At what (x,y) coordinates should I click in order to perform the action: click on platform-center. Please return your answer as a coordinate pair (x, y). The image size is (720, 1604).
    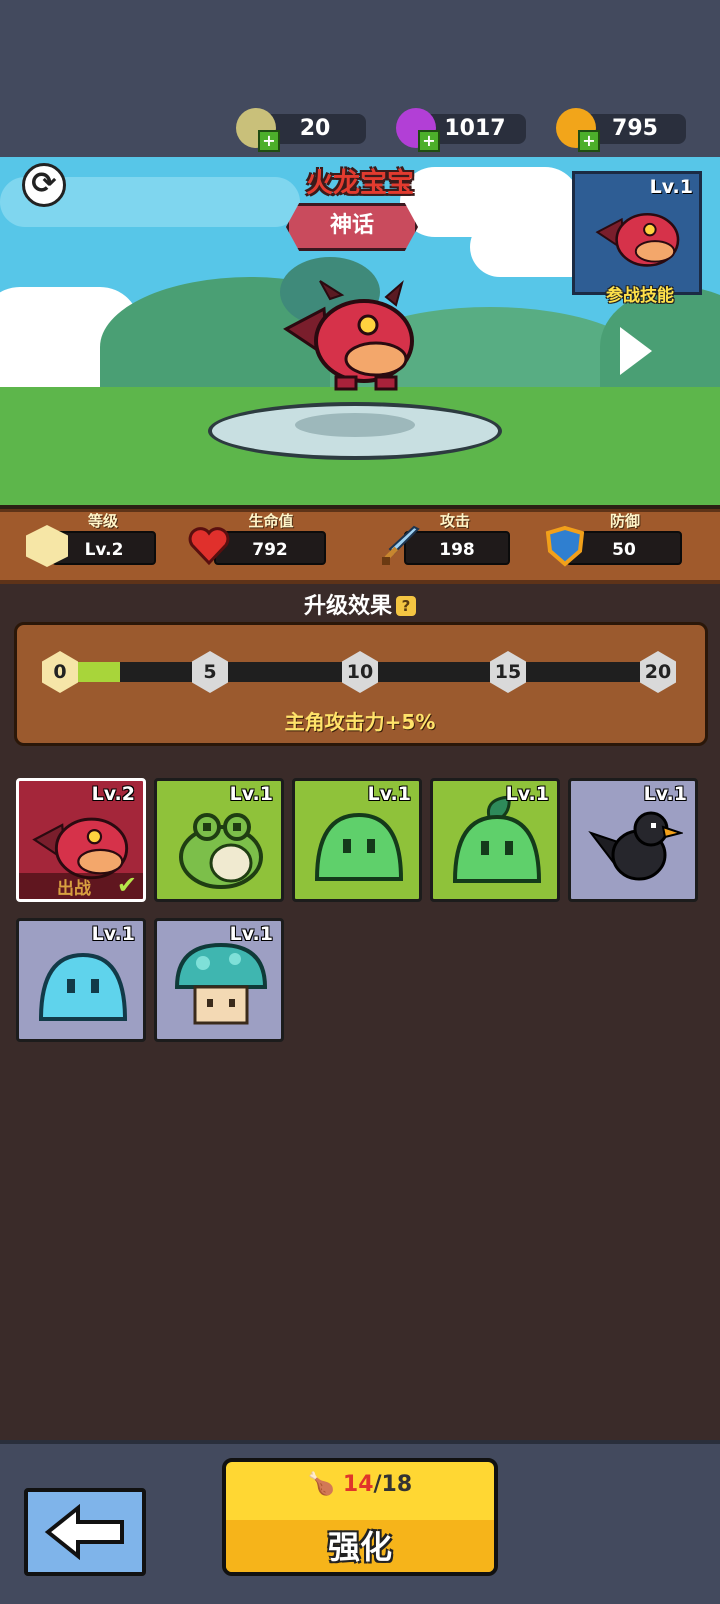
    Looking at the image, I should click on (355, 425).